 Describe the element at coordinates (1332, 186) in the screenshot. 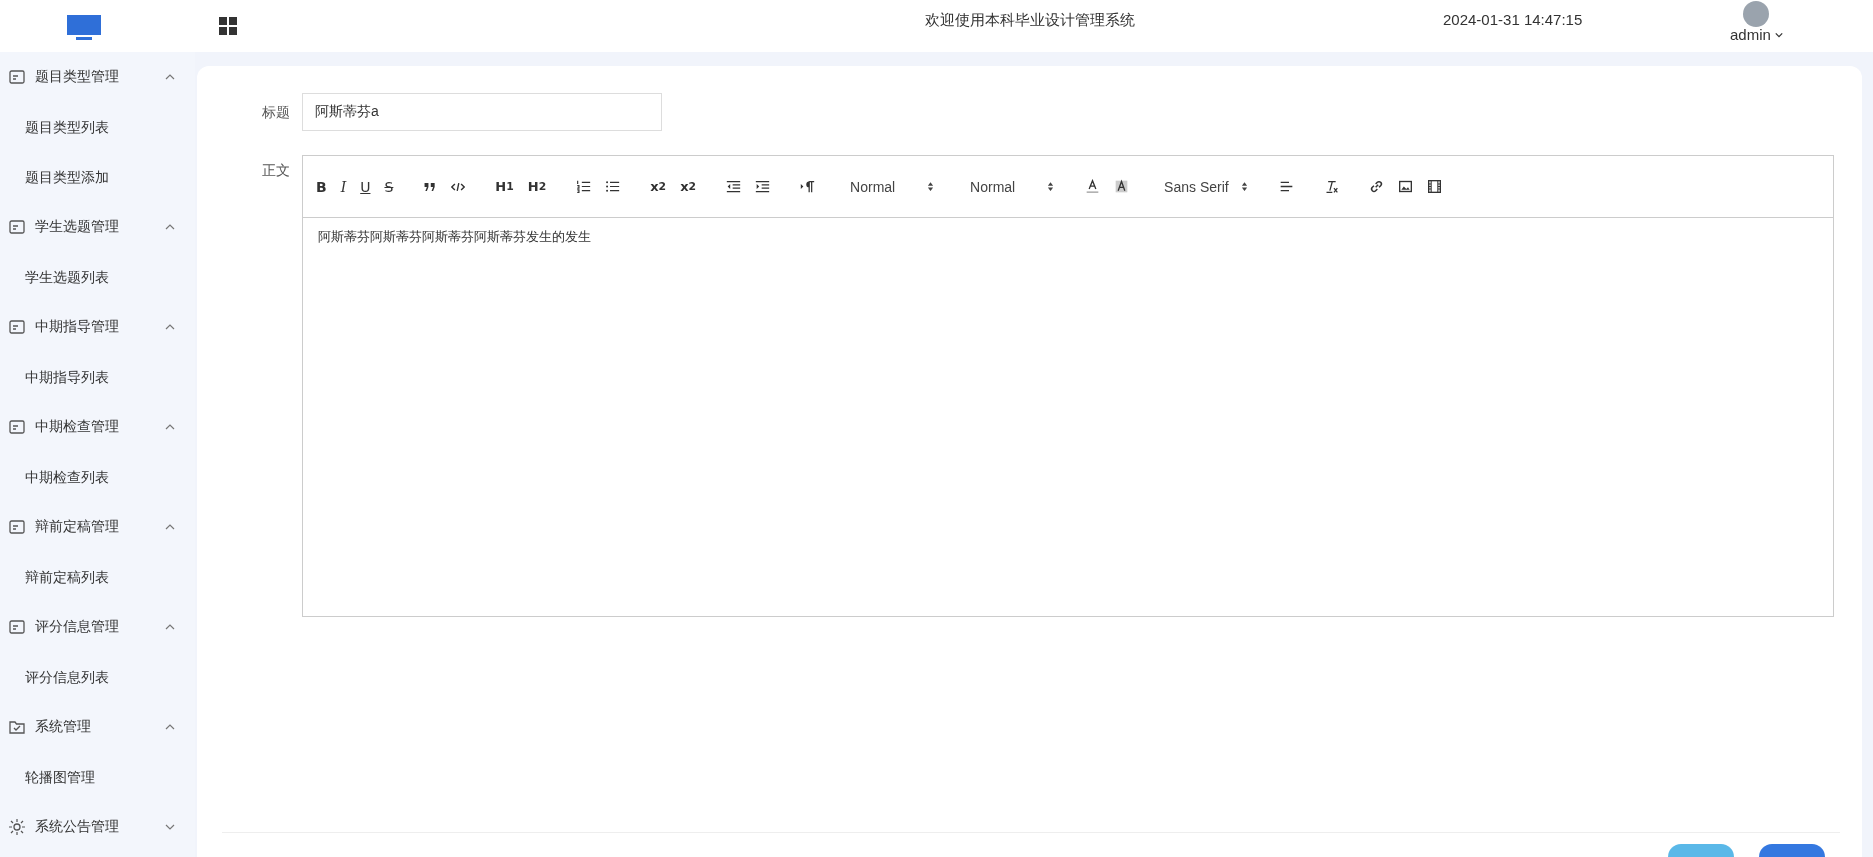

I see `clear-format-icon` at that location.